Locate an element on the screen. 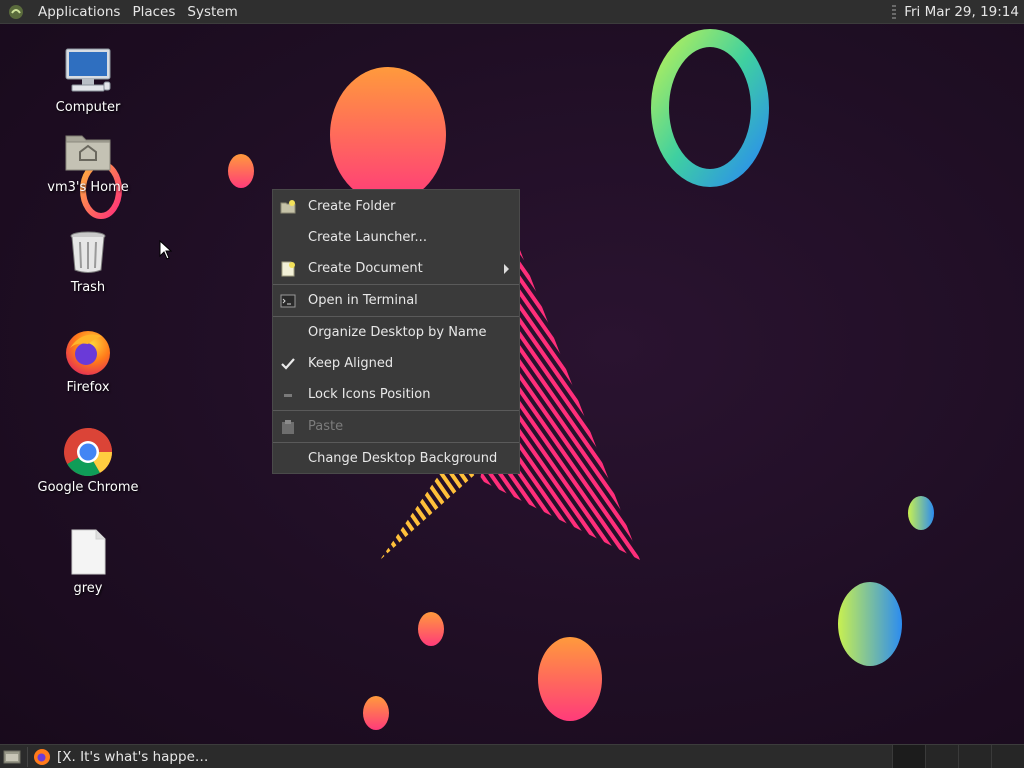 The image size is (1024, 768). trash-icon is located at coordinates (88, 252).